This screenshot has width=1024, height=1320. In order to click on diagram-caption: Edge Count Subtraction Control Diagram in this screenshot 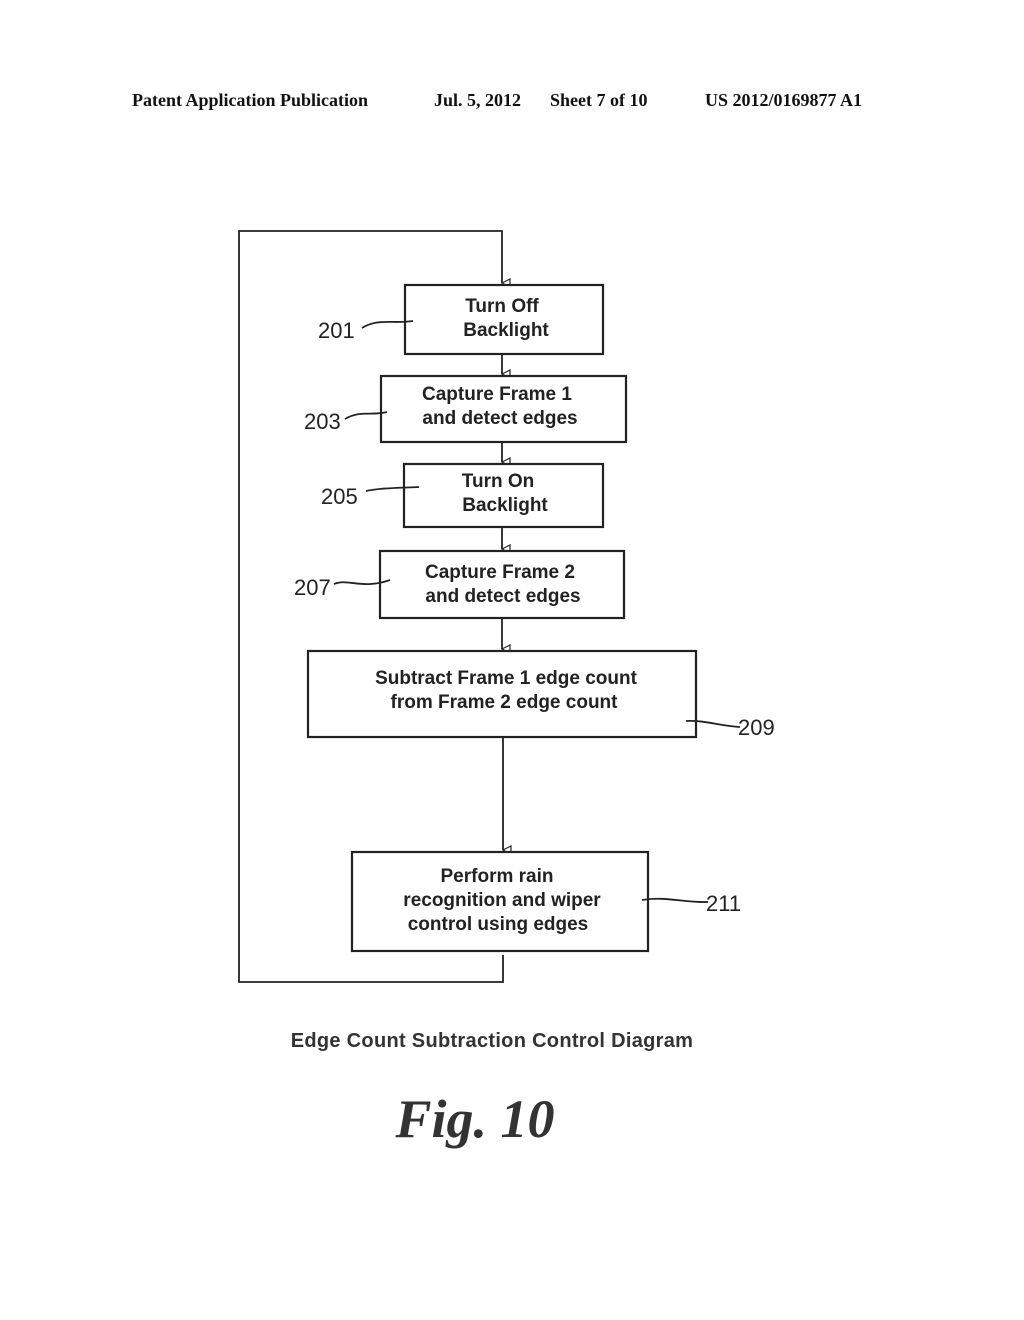, I will do `click(492, 1041)`.